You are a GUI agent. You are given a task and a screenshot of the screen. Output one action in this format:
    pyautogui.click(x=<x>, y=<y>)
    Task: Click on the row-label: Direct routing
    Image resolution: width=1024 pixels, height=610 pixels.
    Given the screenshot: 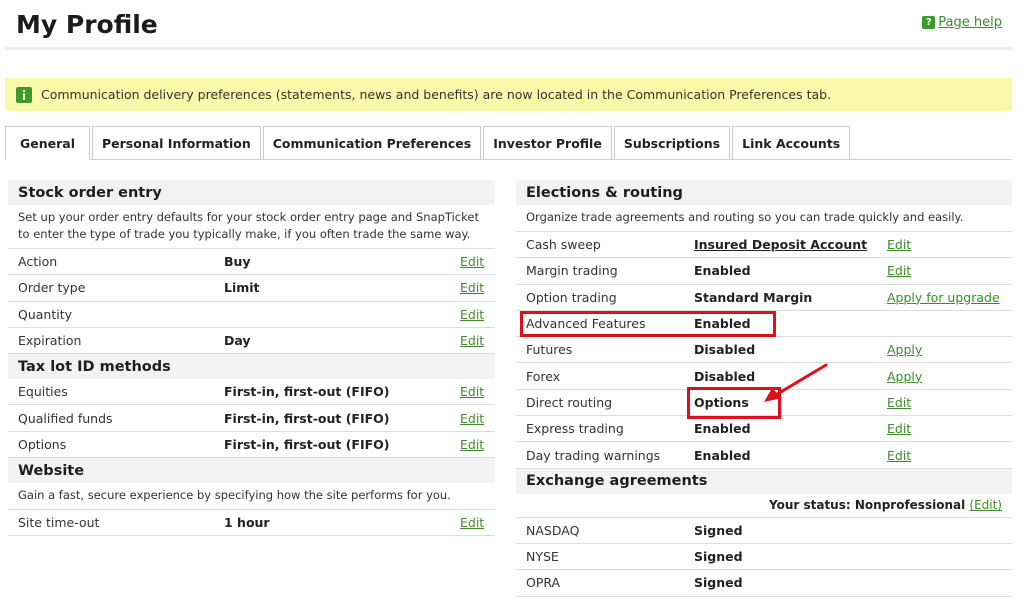 What is the action you would take?
    pyautogui.click(x=569, y=402)
    